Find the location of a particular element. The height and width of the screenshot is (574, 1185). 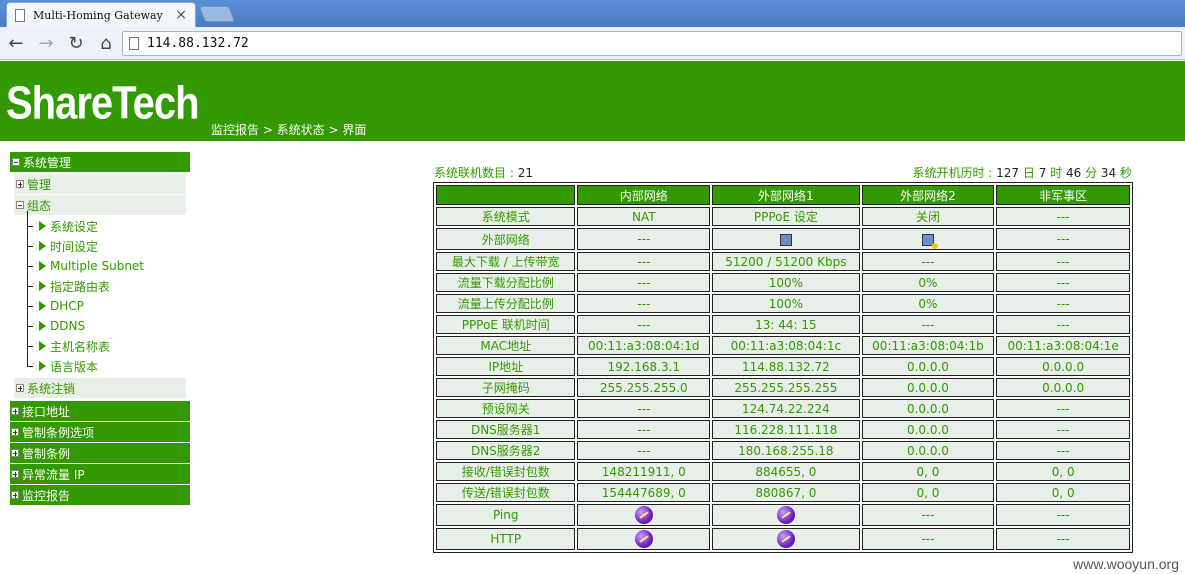

uptime-seconds: 34 is located at coordinates (1108, 173).